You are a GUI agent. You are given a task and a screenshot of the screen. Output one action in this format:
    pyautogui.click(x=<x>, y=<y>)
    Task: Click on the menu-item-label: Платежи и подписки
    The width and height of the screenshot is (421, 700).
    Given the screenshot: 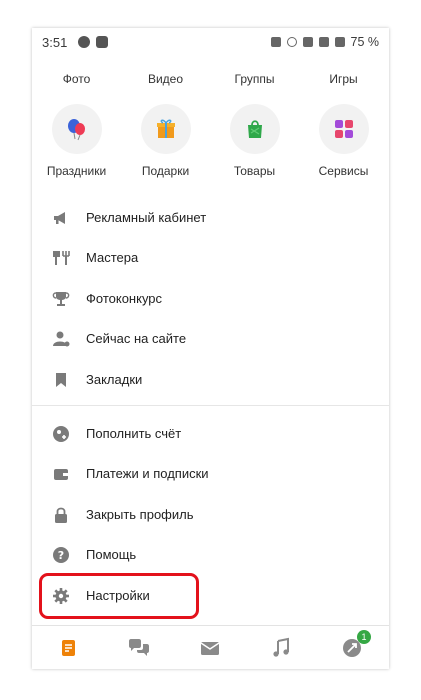 What is the action you would take?
    pyautogui.click(x=147, y=473)
    